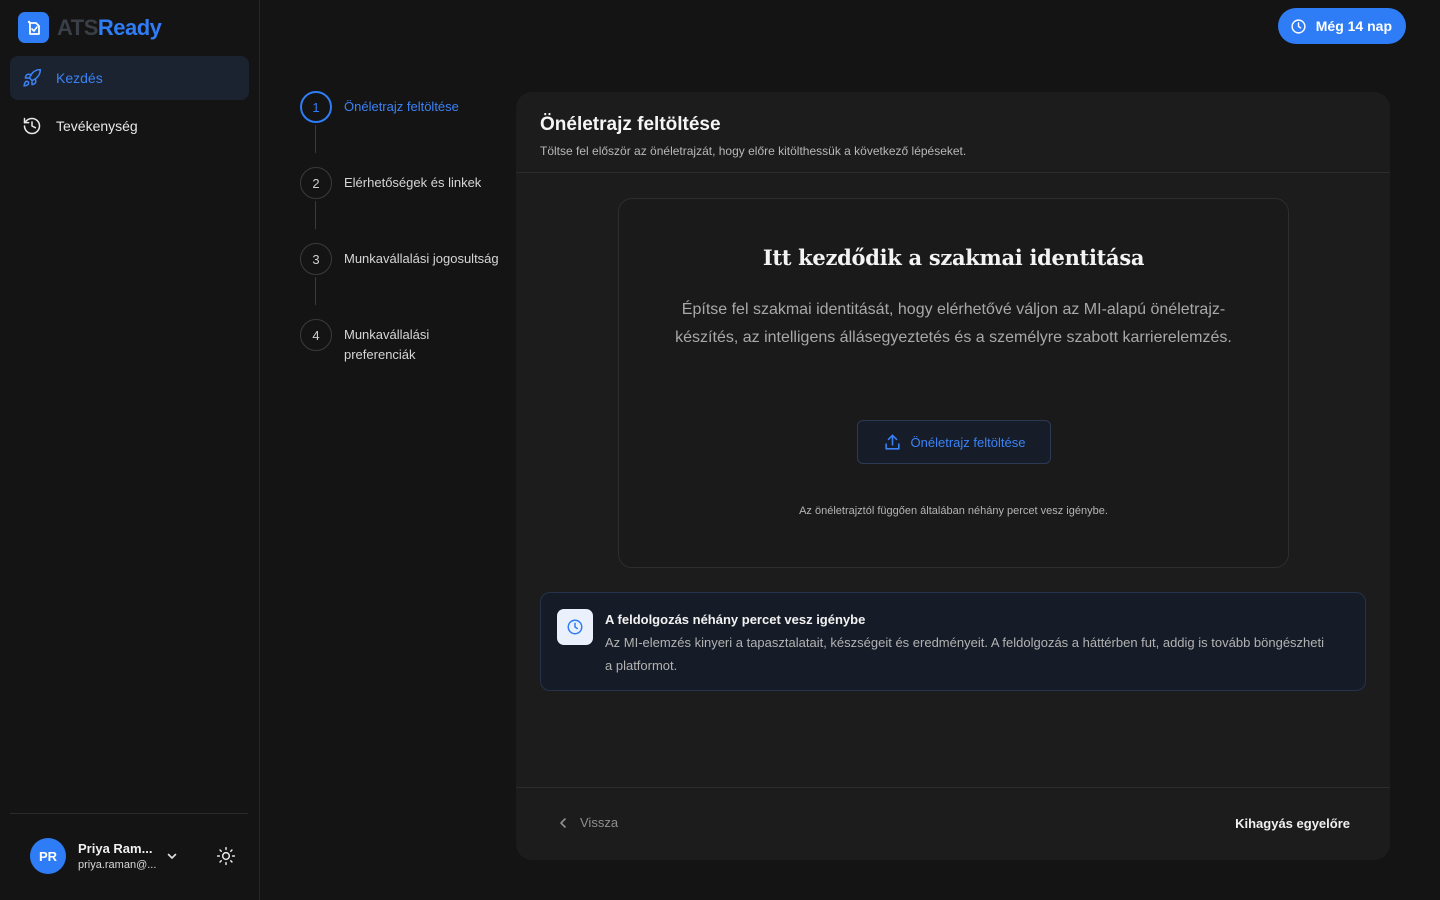  Describe the element at coordinates (953, 257) in the screenshot. I see `upload-title: Itt kezdődik a szakmai identitása` at that location.